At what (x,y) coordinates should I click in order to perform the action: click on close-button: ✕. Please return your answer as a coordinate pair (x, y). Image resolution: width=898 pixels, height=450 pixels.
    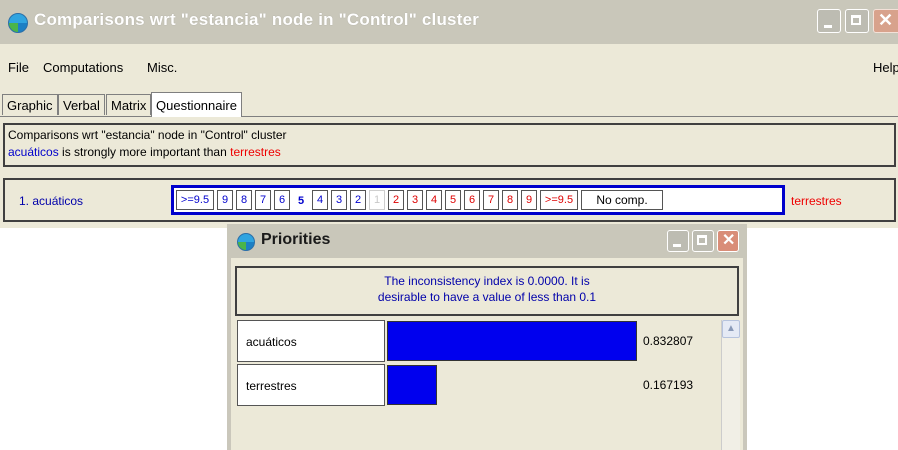
    Looking at the image, I should click on (885, 21).